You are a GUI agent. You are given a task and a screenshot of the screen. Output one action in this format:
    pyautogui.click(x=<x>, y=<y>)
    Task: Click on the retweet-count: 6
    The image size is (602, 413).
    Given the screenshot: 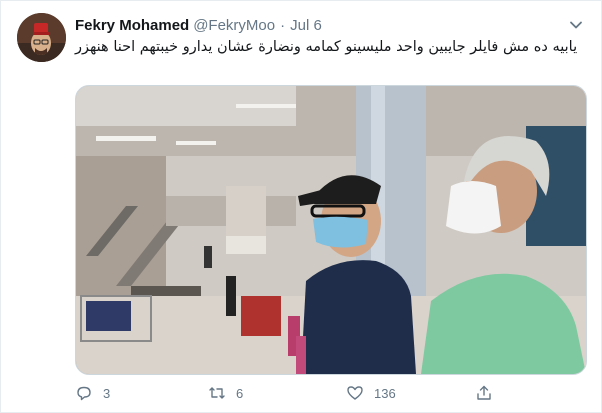 What is the action you would take?
    pyautogui.click(x=240, y=393)
    